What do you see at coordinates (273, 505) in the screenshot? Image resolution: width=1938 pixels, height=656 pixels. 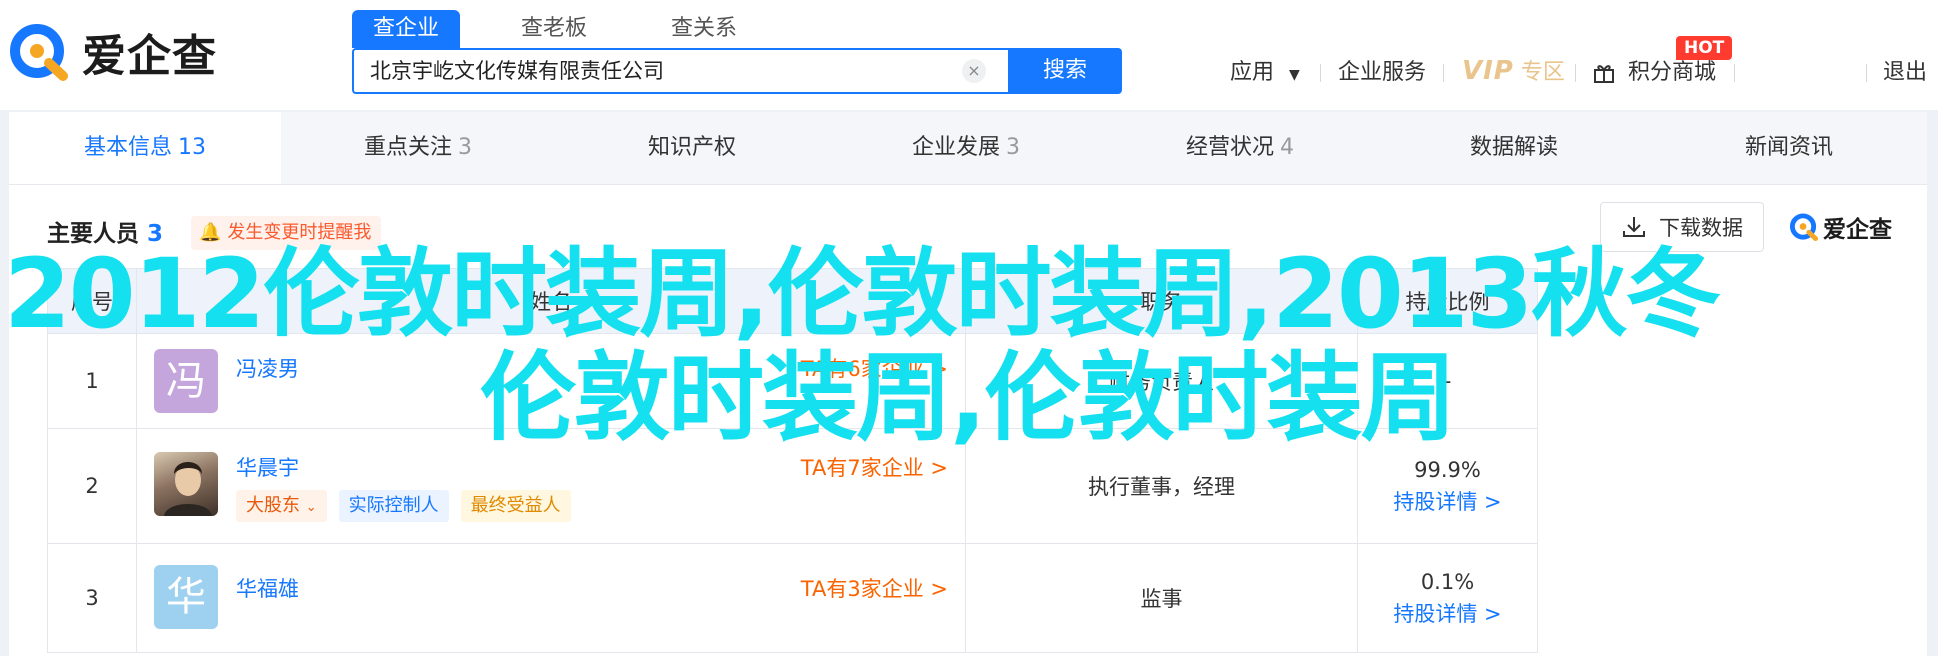 I see `tag-label: 大股东` at bounding box center [273, 505].